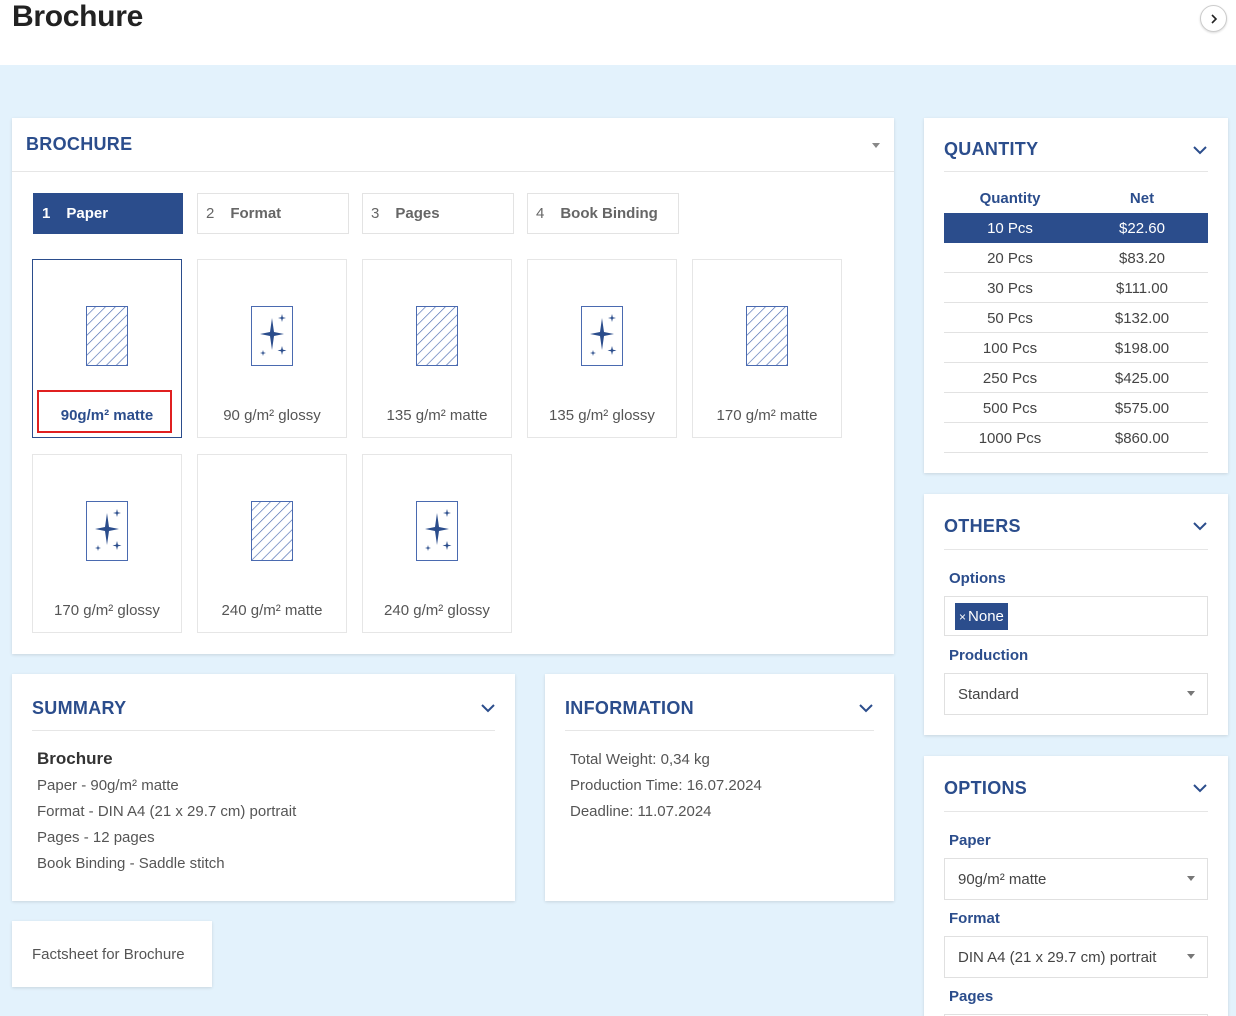  I want to click on tab-label: Pages, so click(417, 213).